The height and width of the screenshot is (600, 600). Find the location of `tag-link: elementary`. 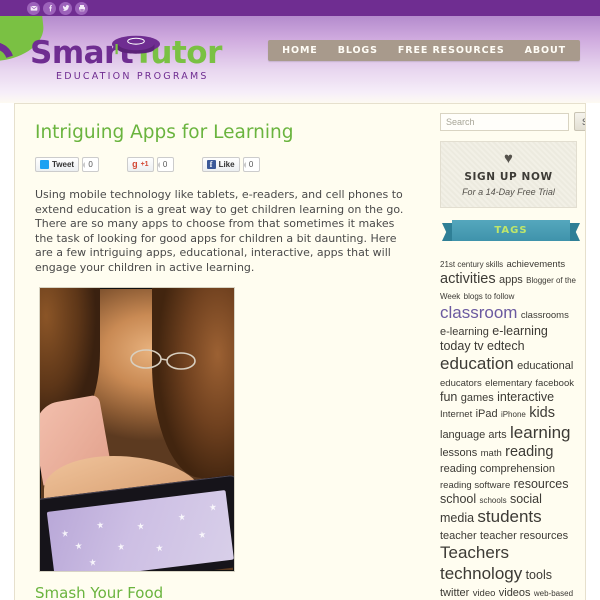

tag-link: elementary is located at coordinates (508, 383).